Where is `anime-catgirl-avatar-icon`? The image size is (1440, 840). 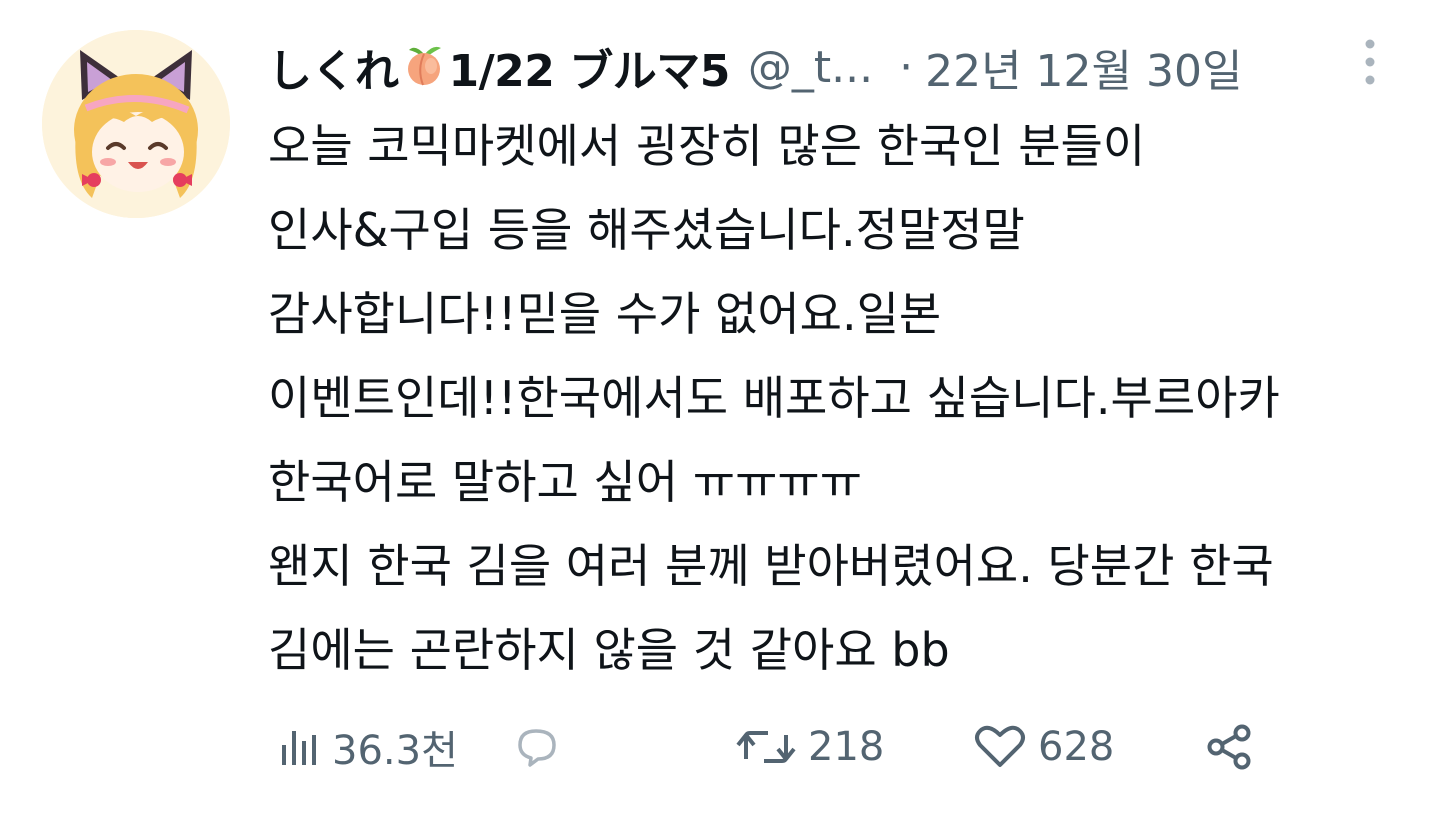
anime-catgirl-avatar-icon is located at coordinates (136, 124).